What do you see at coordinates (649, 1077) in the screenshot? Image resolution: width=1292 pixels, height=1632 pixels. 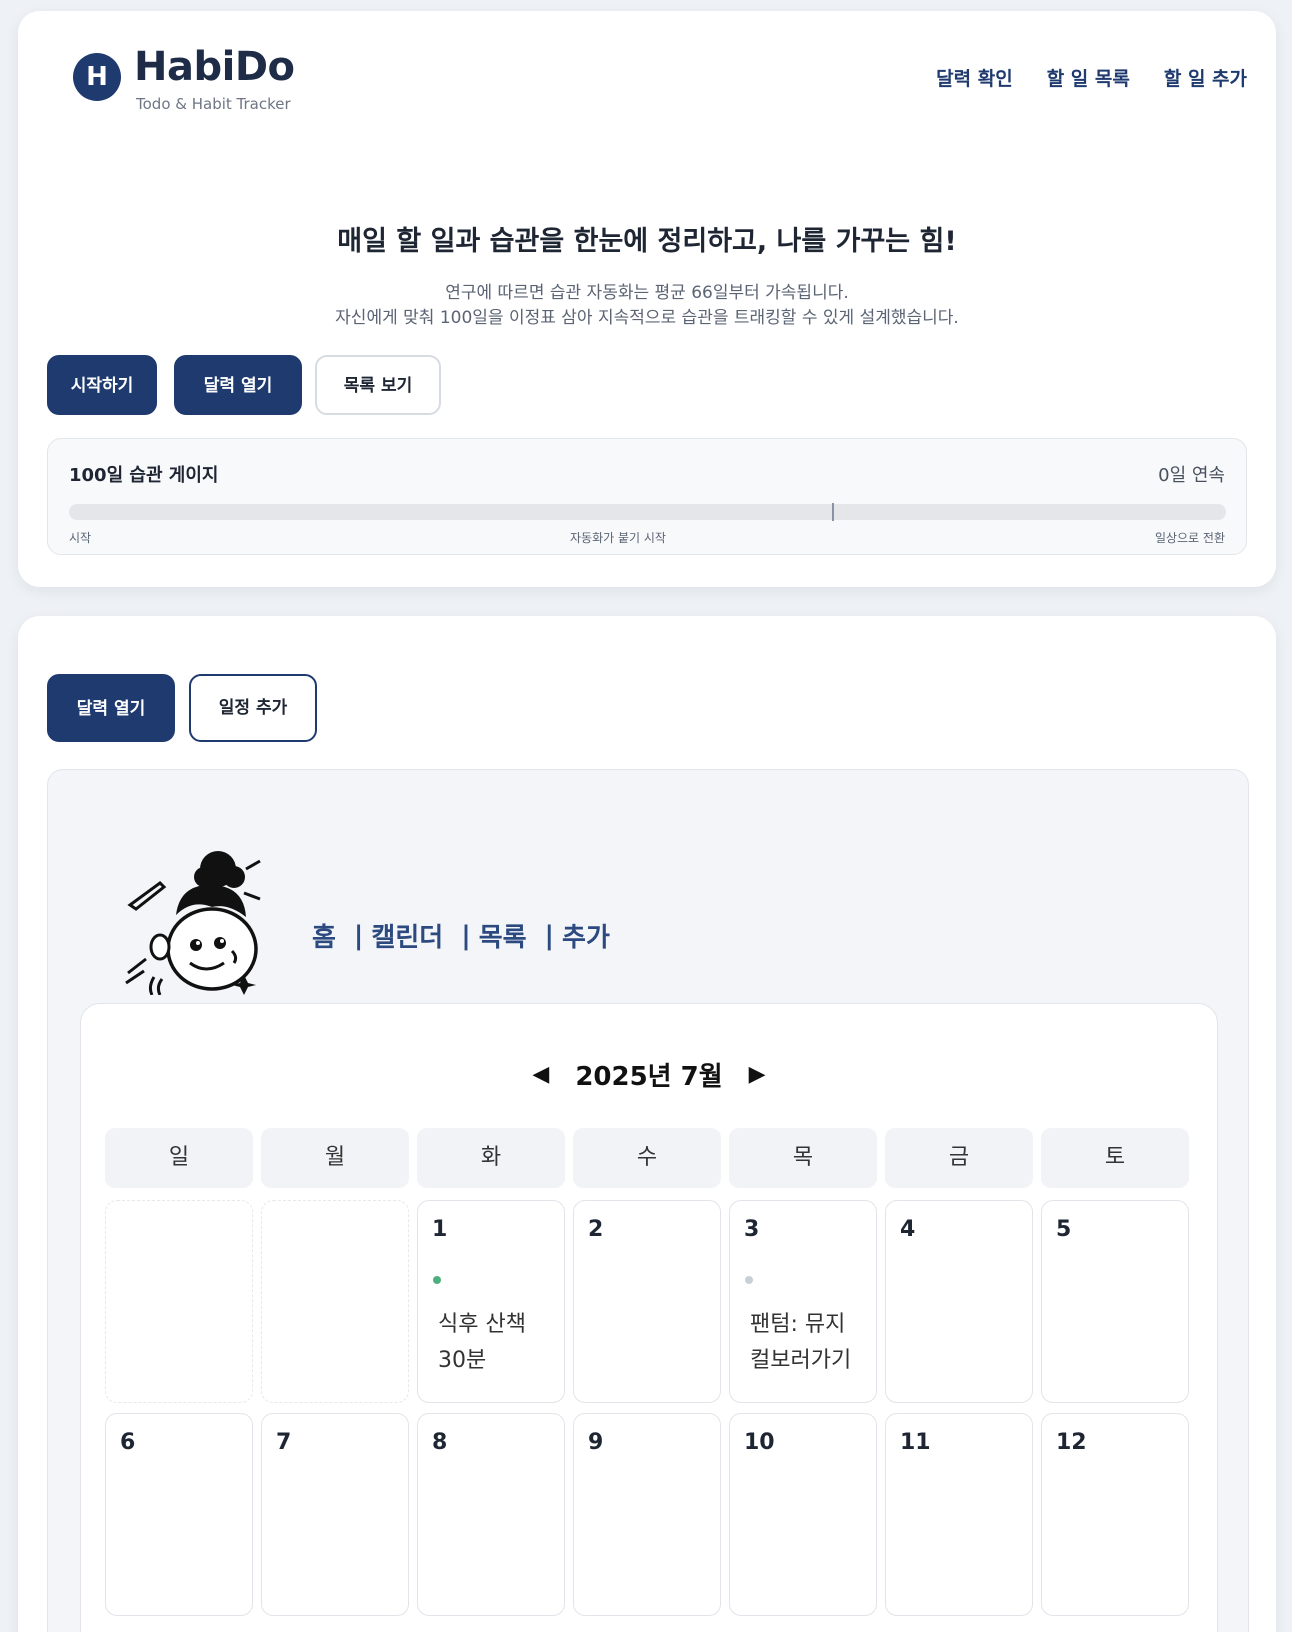 I see `month-title: 2025년 7월` at bounding box center [649, 1077].